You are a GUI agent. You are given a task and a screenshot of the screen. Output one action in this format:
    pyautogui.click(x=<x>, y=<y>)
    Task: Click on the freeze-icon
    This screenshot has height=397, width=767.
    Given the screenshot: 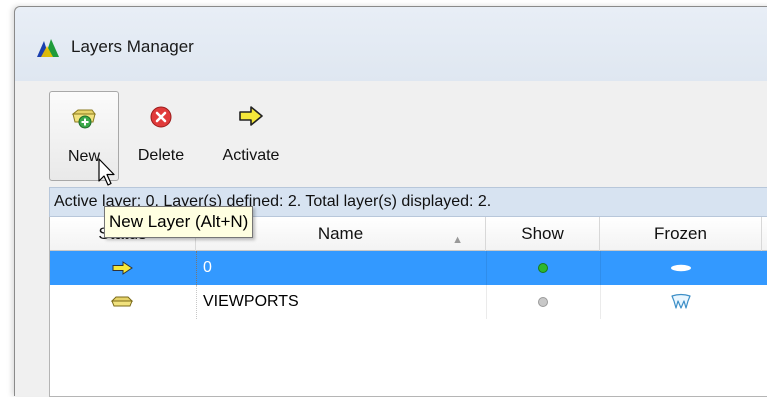 What is the action you would take?
    pyautogui.click(x=681, y=301)
    